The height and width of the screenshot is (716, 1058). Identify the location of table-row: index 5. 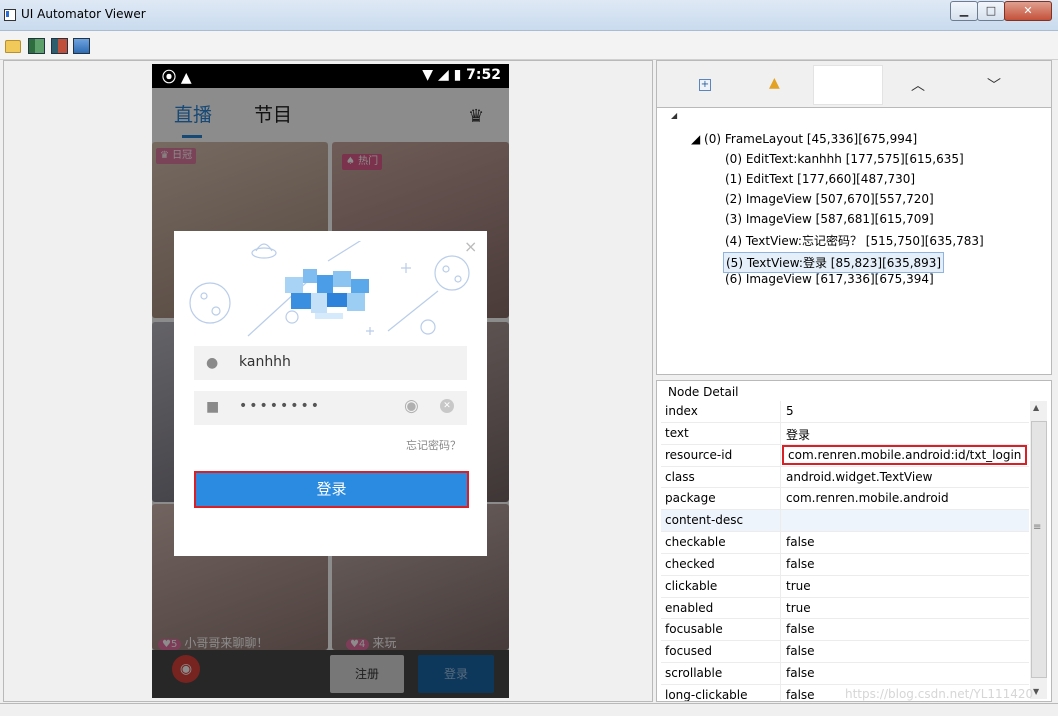
(845, 412).